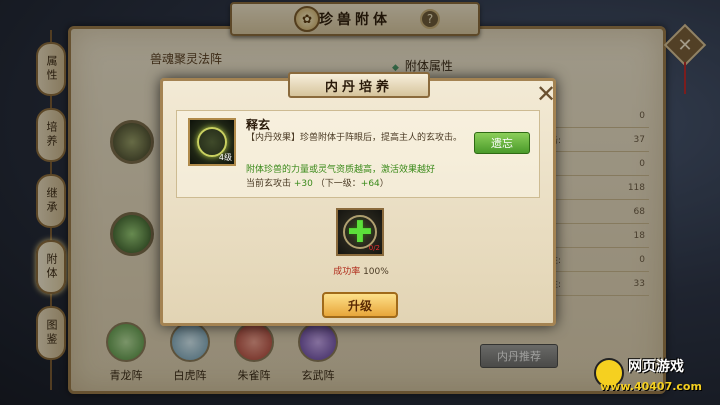 This screenshot has height=405, width=720. I want to click on watermark-site: www.40407.com, so click(651, 386).